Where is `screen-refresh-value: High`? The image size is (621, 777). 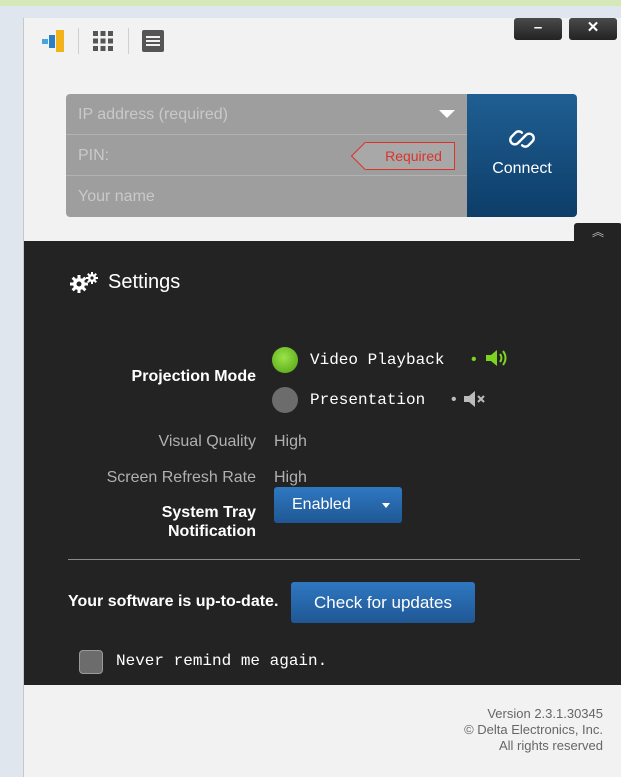 screen-refresh-value: High is located at coordinates (290, 477).